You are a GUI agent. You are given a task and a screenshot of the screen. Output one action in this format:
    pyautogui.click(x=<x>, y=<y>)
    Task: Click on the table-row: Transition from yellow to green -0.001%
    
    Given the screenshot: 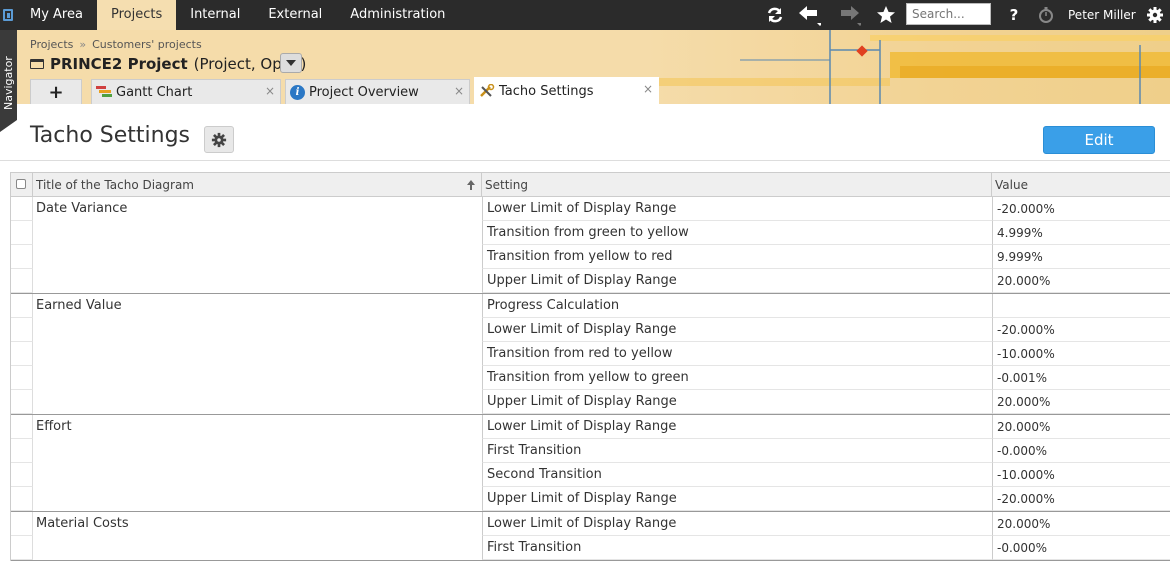 What is the action you would take?
    pyautogui.click(x=590, y=378)
    